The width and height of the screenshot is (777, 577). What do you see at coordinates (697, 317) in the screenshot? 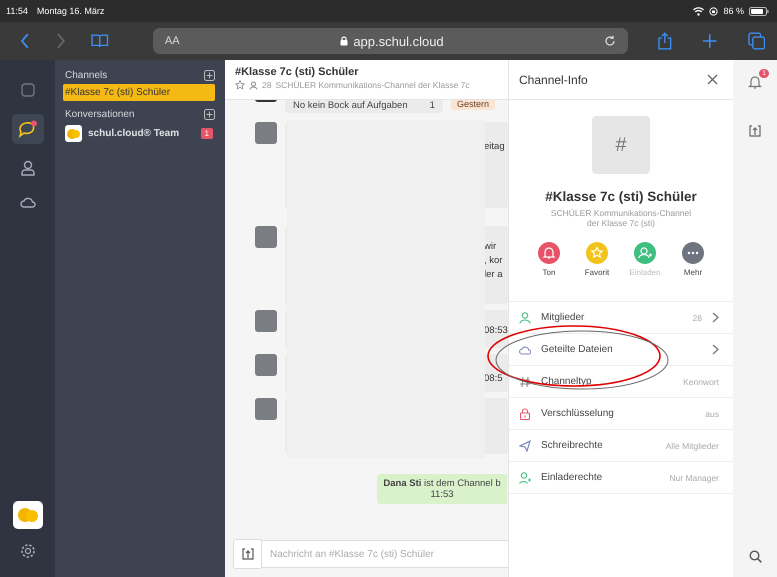
I see `row-value: 28` at bounding box center [697, 317].